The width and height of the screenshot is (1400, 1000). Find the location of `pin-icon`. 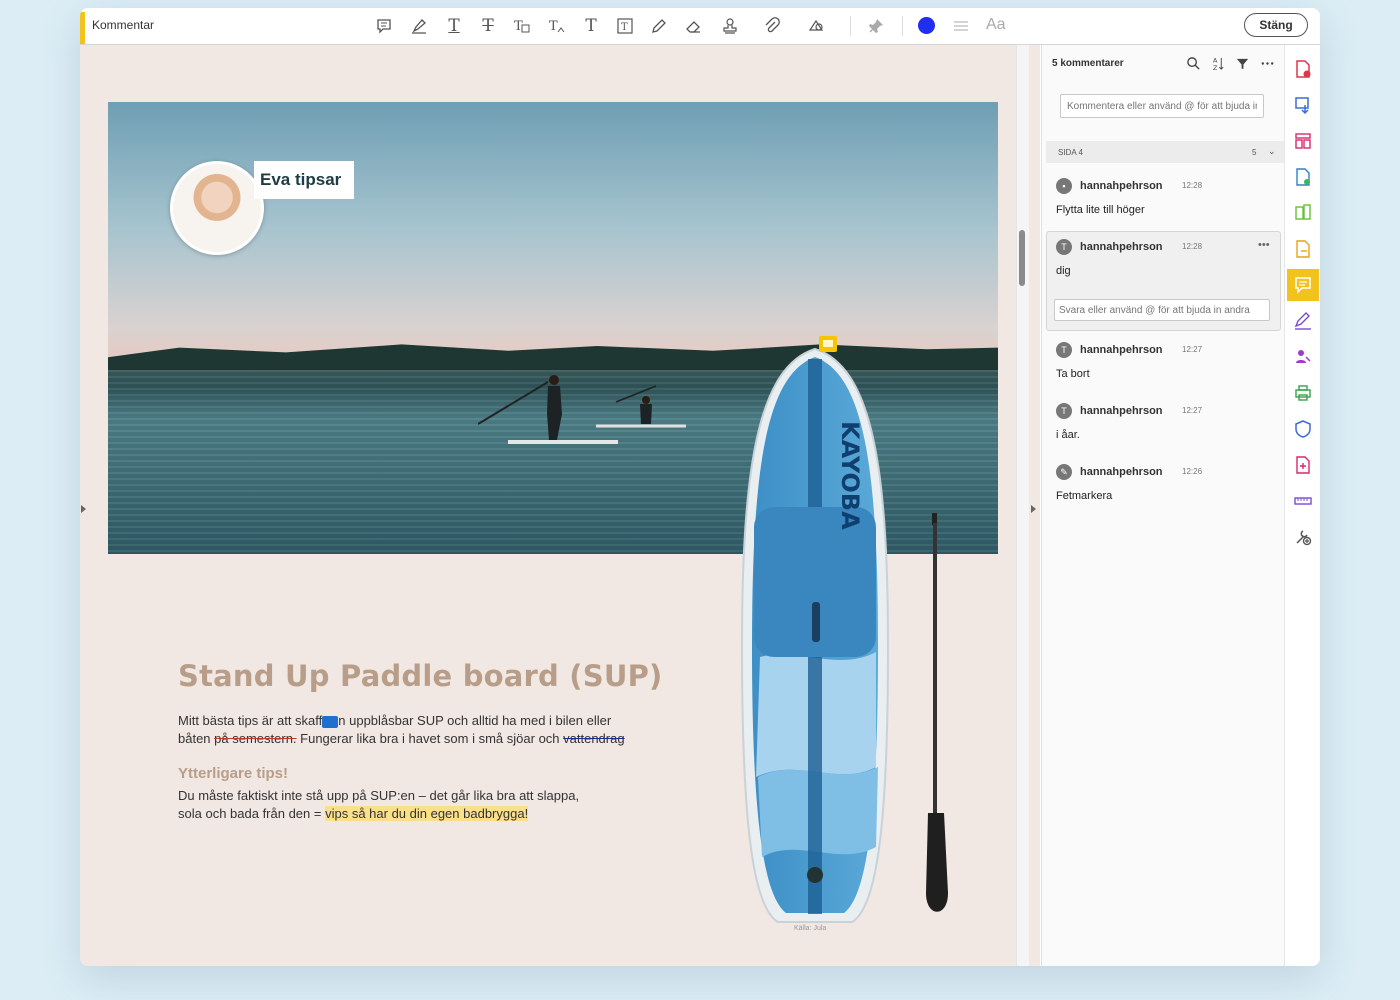

pin-icon is located at coordinates (876, 26).